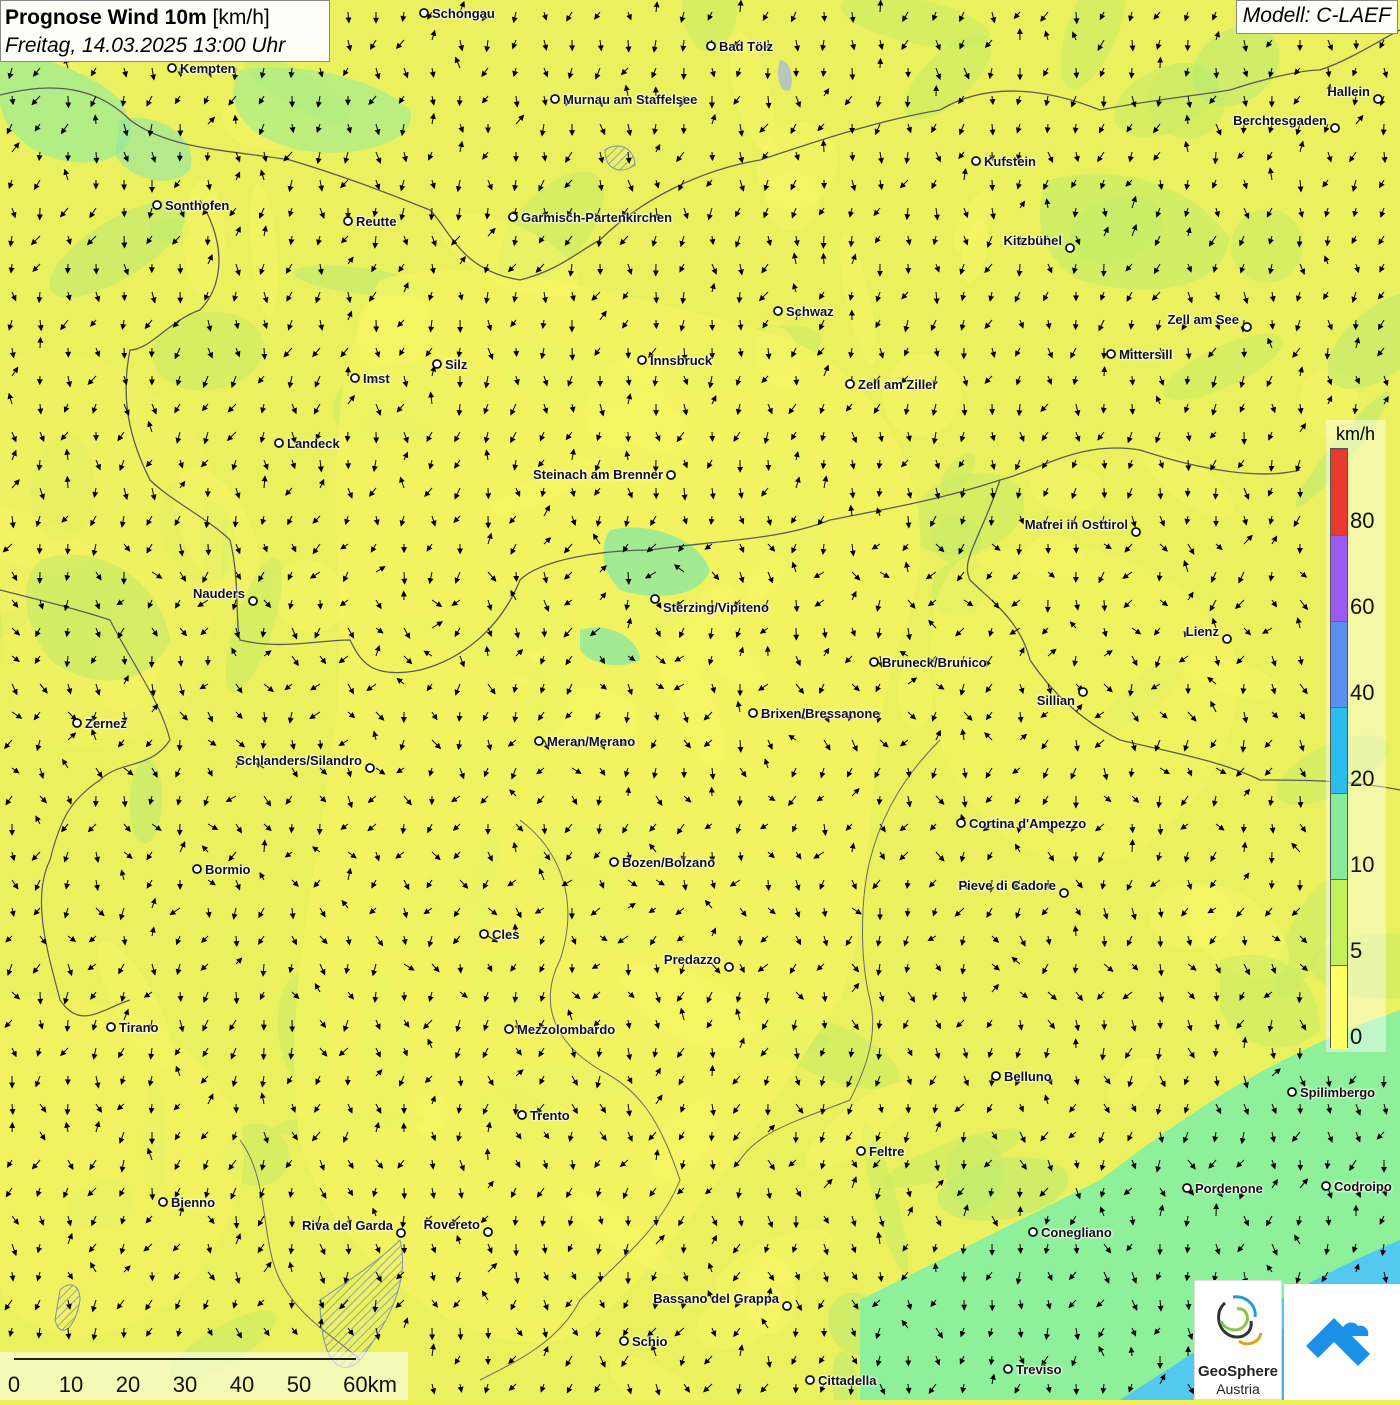 Image resolution: width=1400 pixels, height=1405 pixels. I want to click on scale-label: 0, so click(14, 1385).